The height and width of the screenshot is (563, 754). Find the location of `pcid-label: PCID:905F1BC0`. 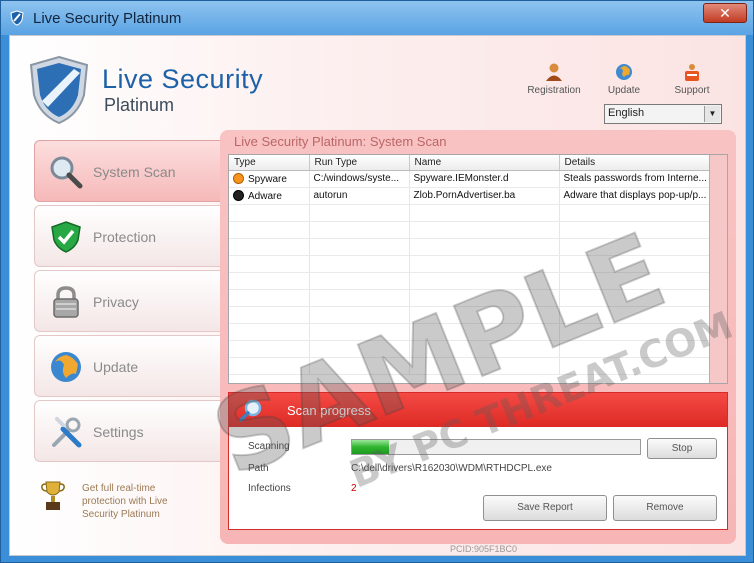

pcid-label: PCID:905F1BC0 is located at coordinates (484, 549).